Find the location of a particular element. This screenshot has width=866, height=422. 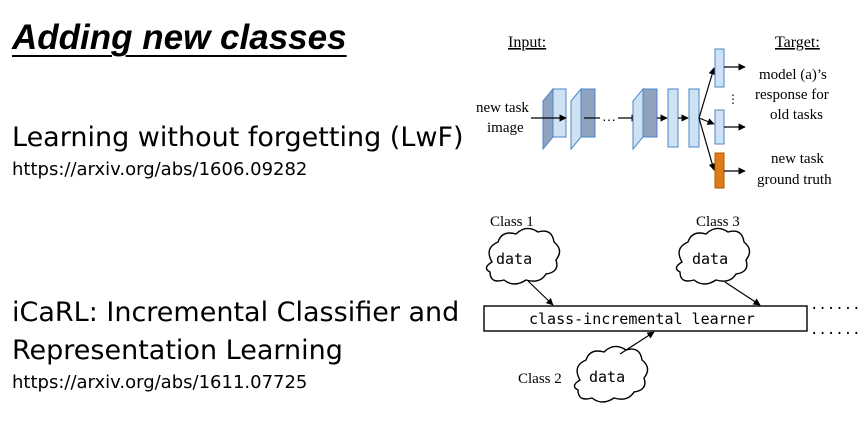

old-target-line1: model (a)’s is located at coordinates (793, 75).